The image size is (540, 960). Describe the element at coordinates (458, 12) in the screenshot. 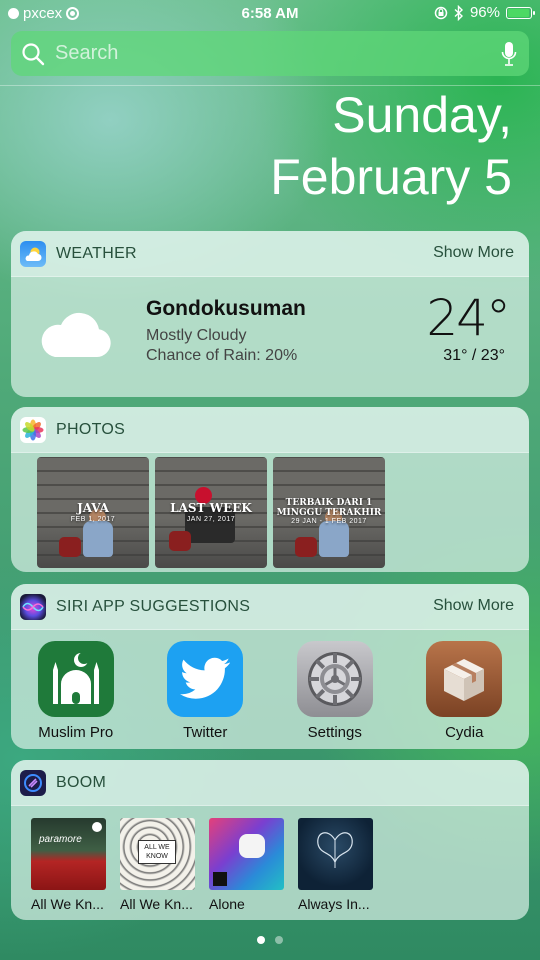

I see `bluetooth-icon` at that location.